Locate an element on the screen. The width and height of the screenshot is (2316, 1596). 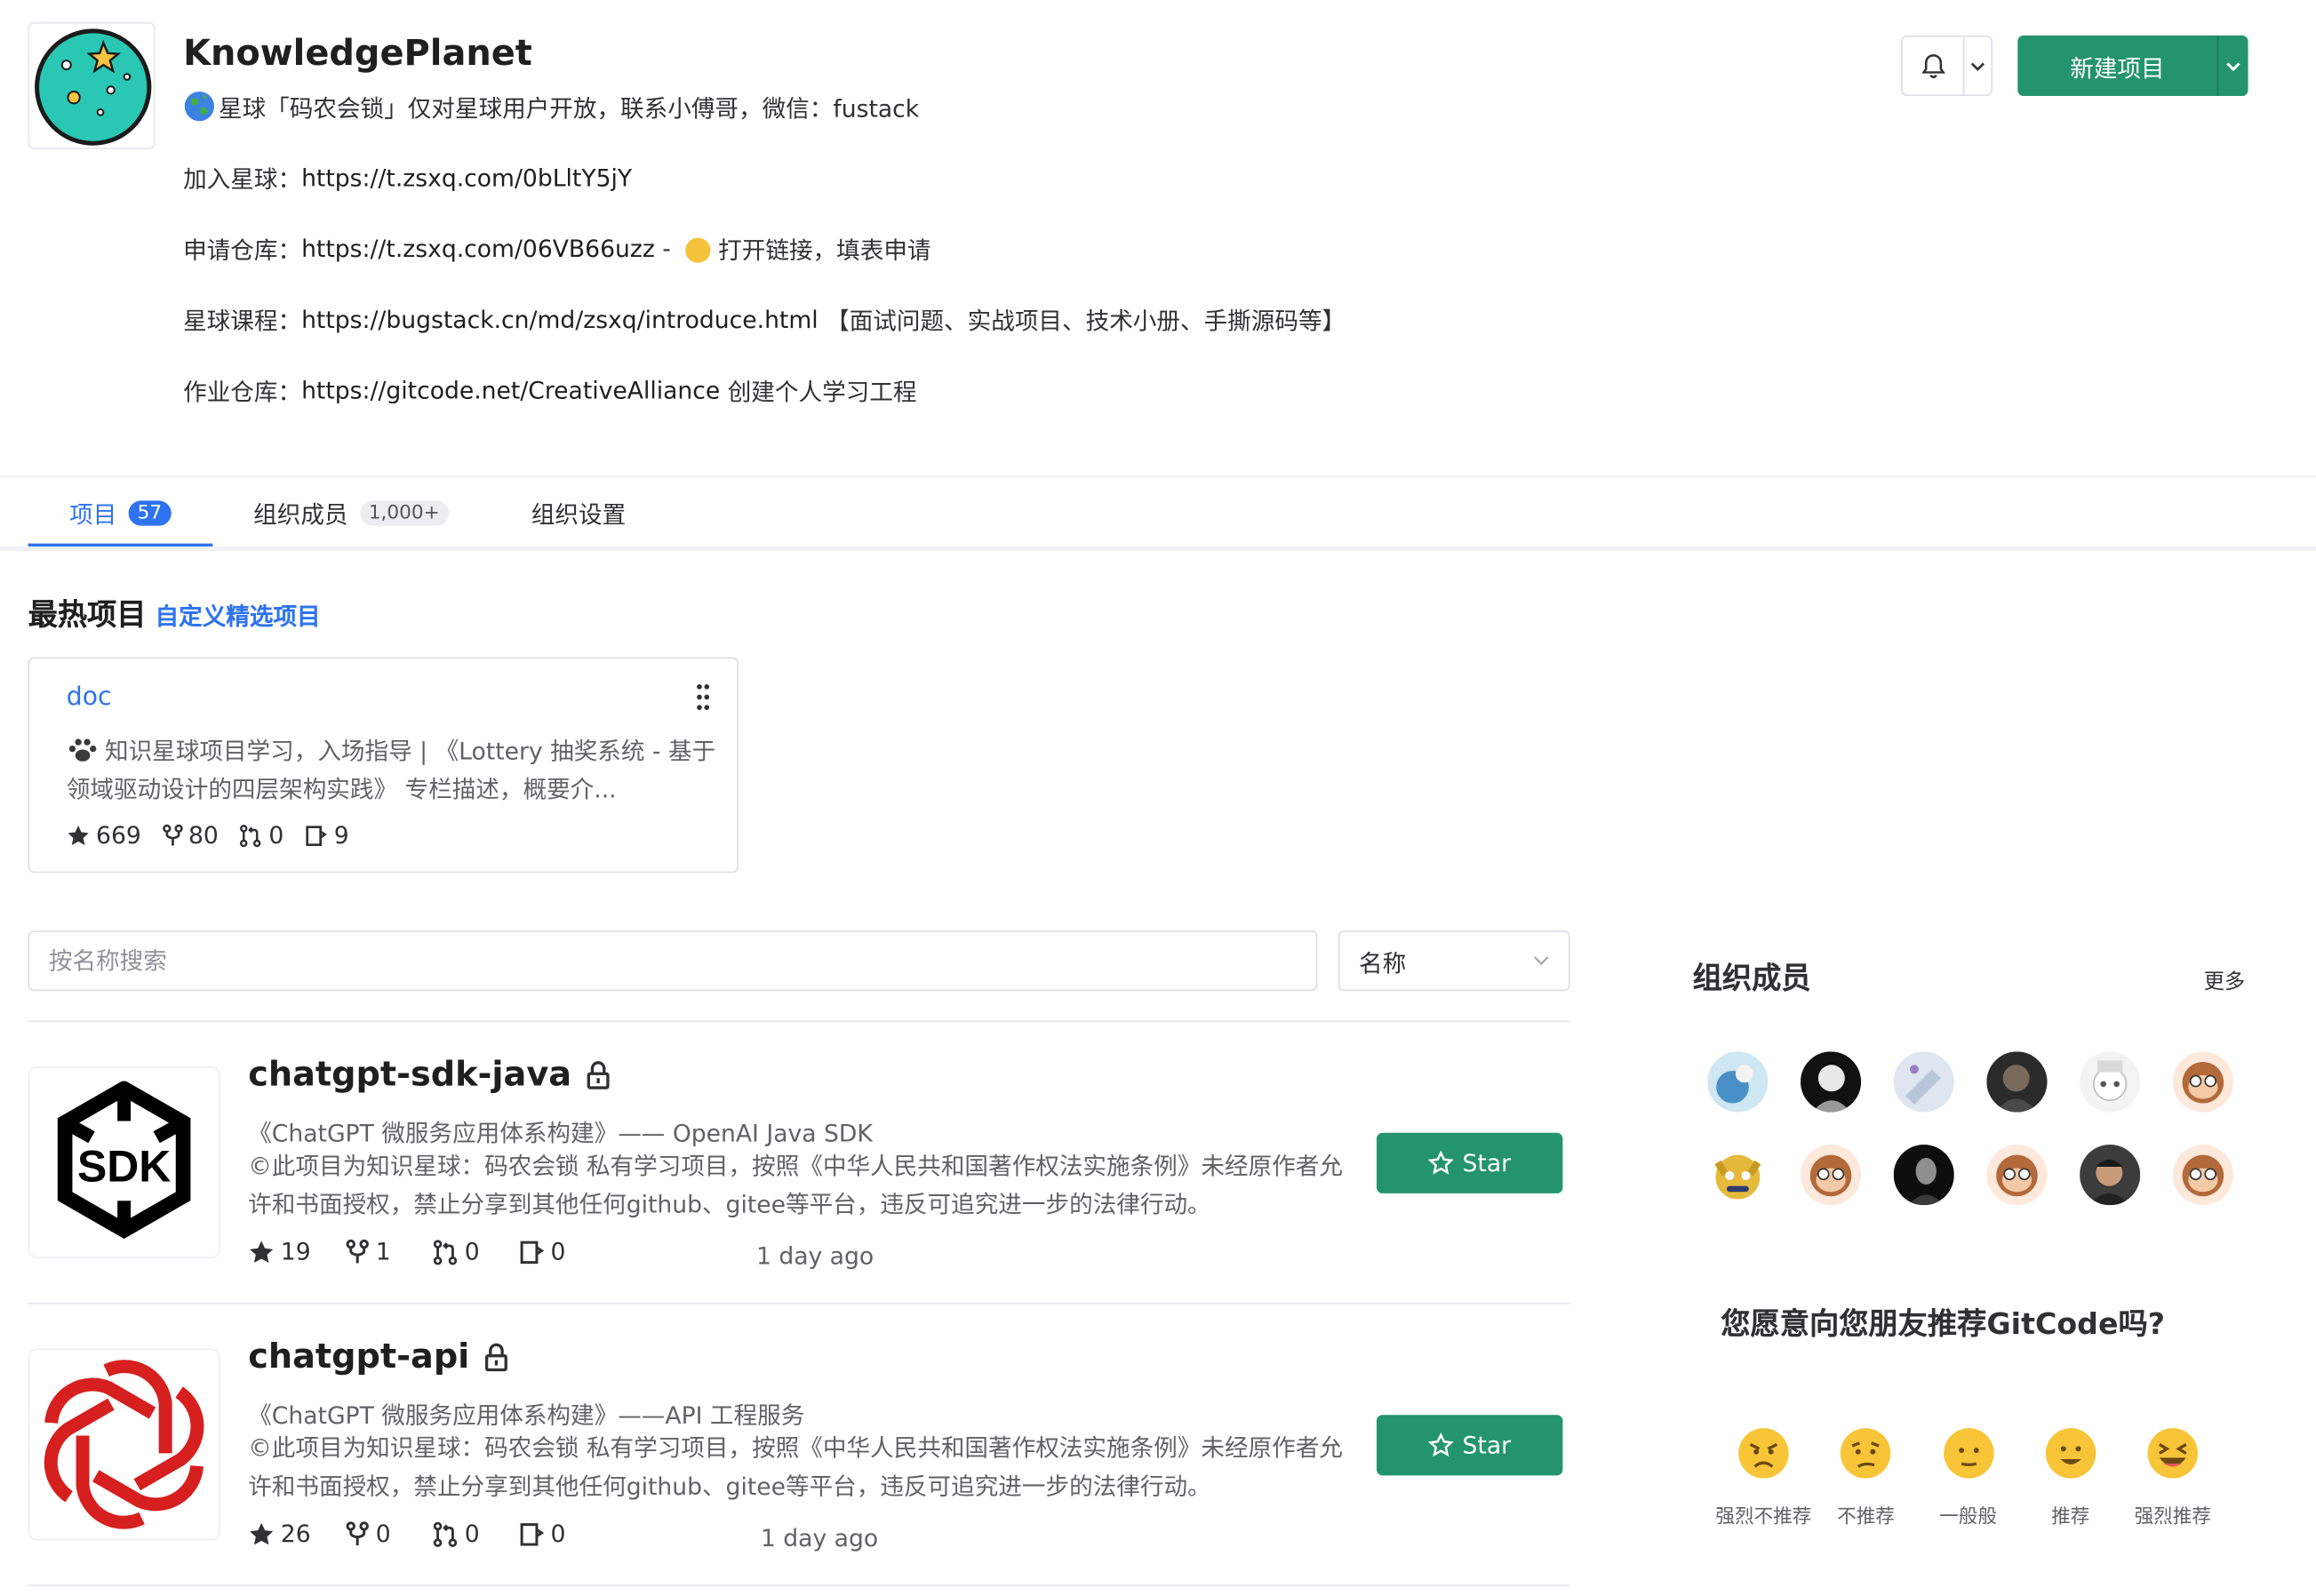
bell-icon is located at coordinates (1934, 65).